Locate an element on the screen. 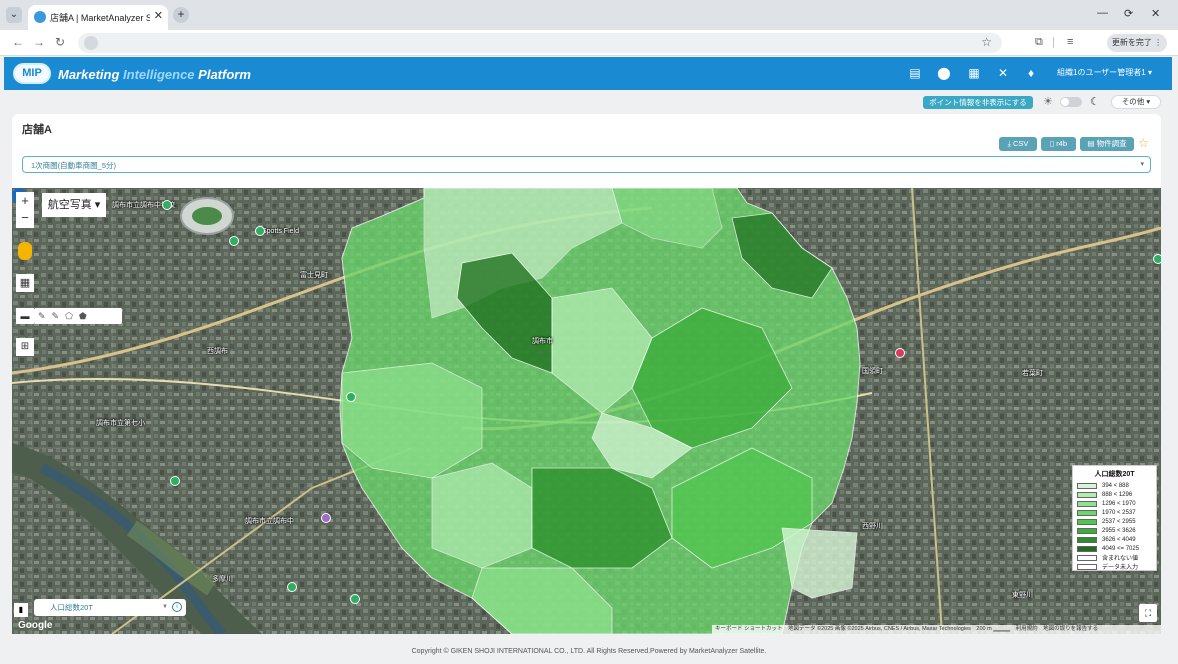 This screenshot has width=1178, height=664. close-window-icon: ✕ is located at coordinates (1155, 13).